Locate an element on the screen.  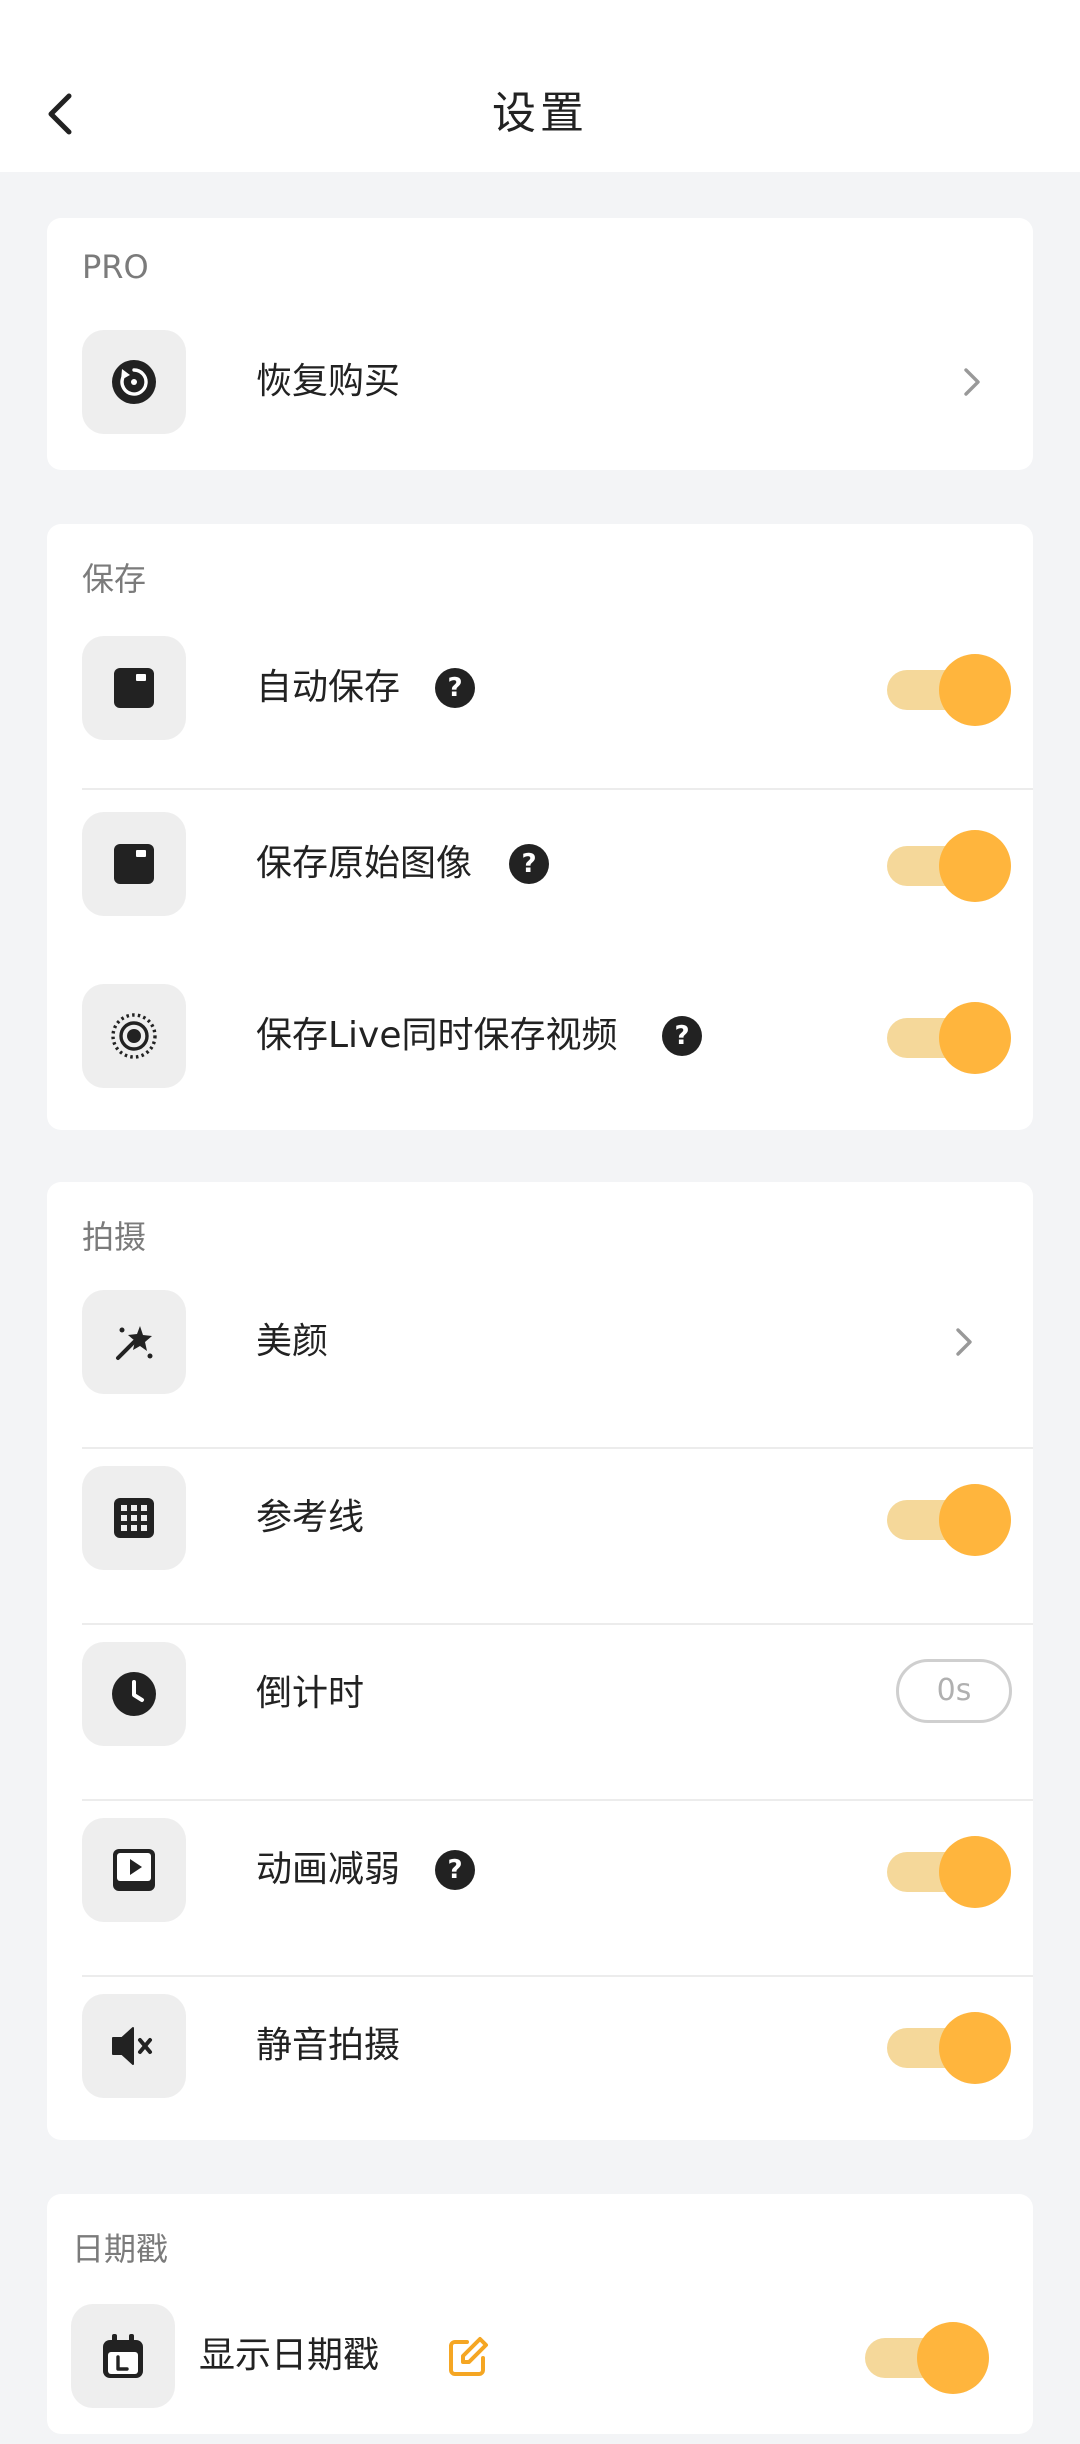
reduce-motion-row: 动画减弱 ? is located at coordinates (546, 1870).